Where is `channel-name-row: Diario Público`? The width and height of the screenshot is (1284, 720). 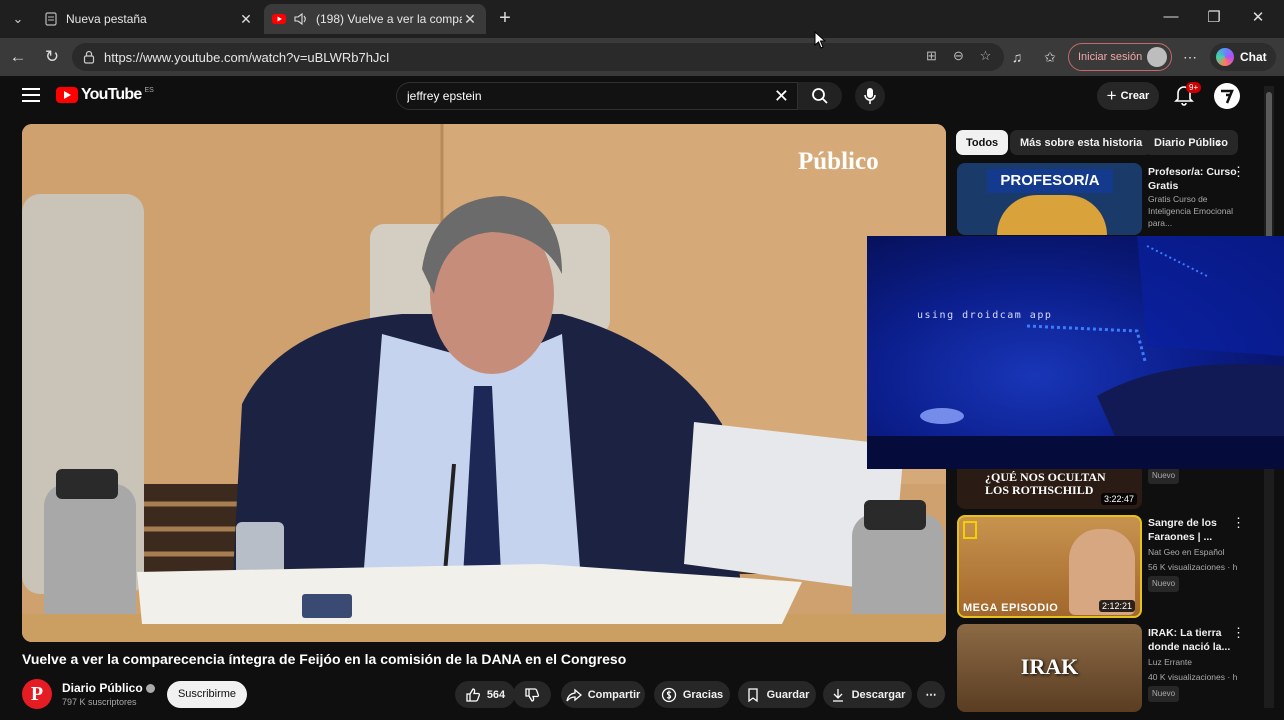
channel-name-row: Diario Público is located at coordinates (108, 688).